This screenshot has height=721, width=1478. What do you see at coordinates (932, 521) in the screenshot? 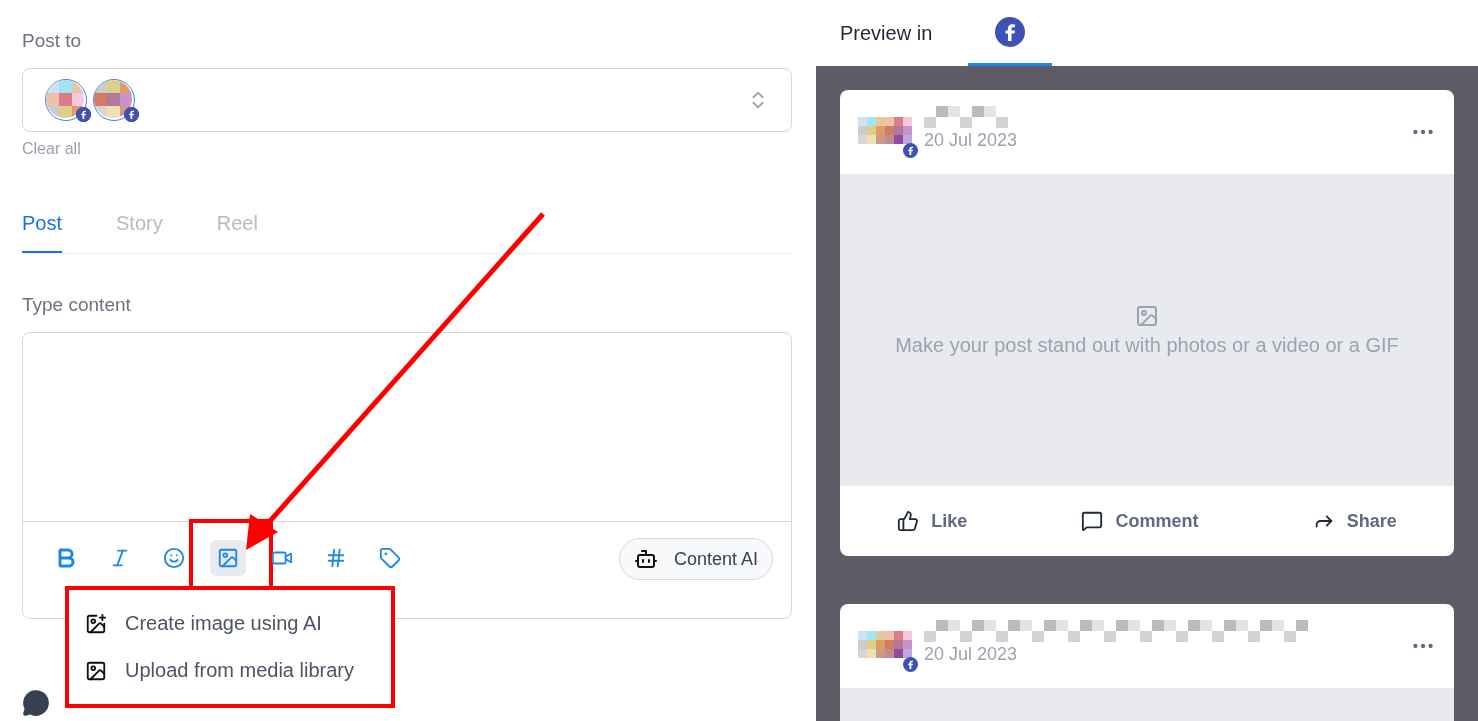
I see `like-button: Like` at bounding box center [932, 521].